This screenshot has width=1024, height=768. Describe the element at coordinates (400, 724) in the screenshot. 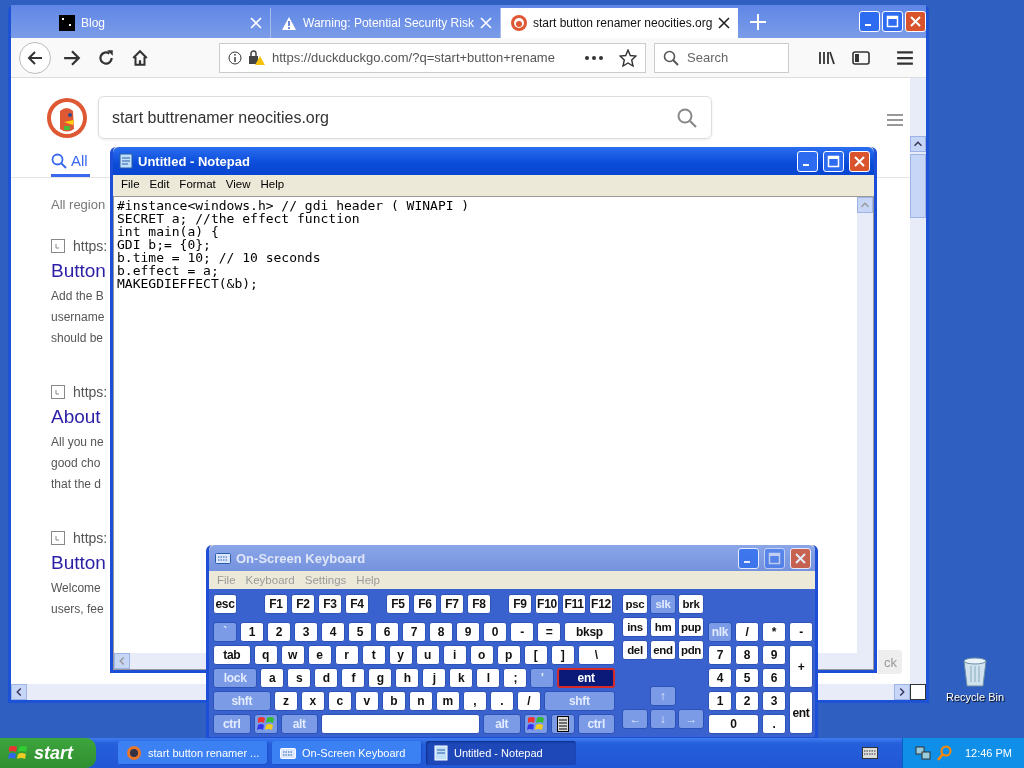

I see `space-key` at that location.